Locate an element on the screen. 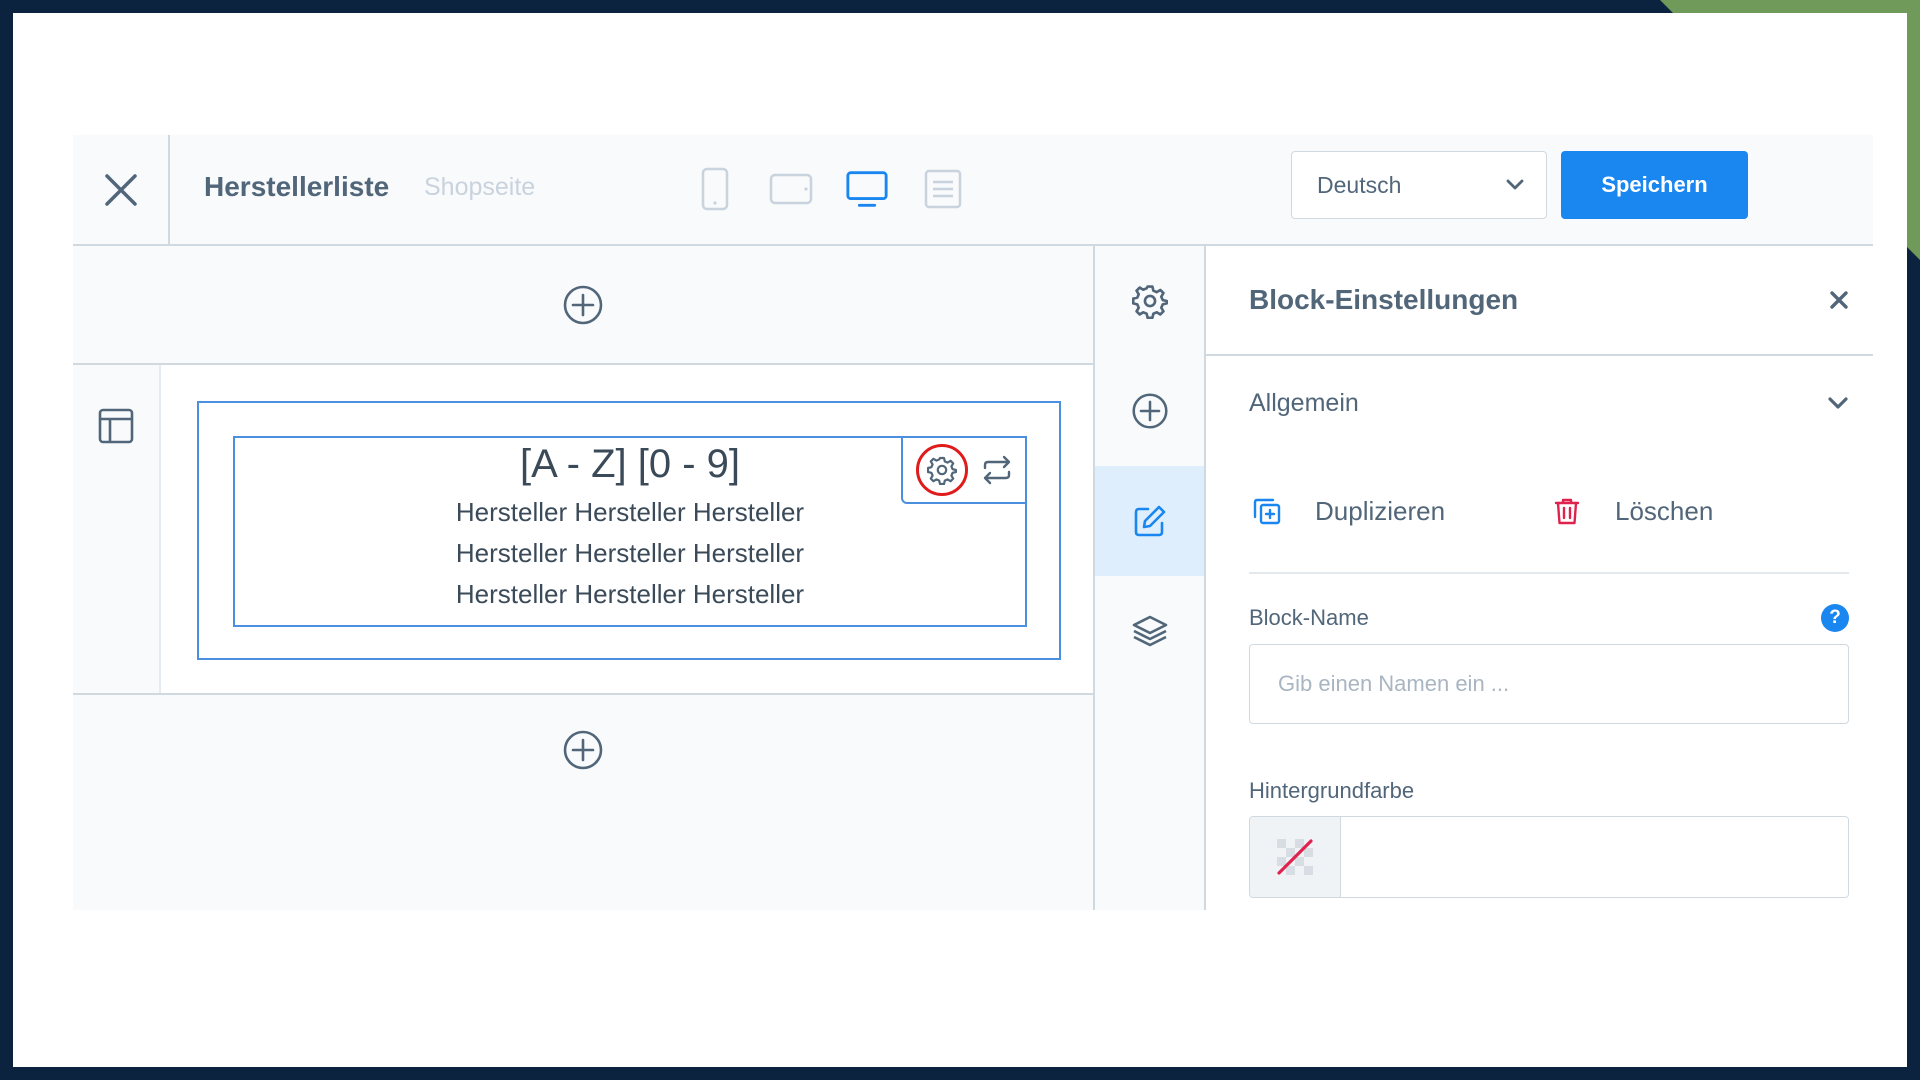 This screenshot has width=1920, height=1080. language-select: Deutsch is located at coordinates (1419, 185).